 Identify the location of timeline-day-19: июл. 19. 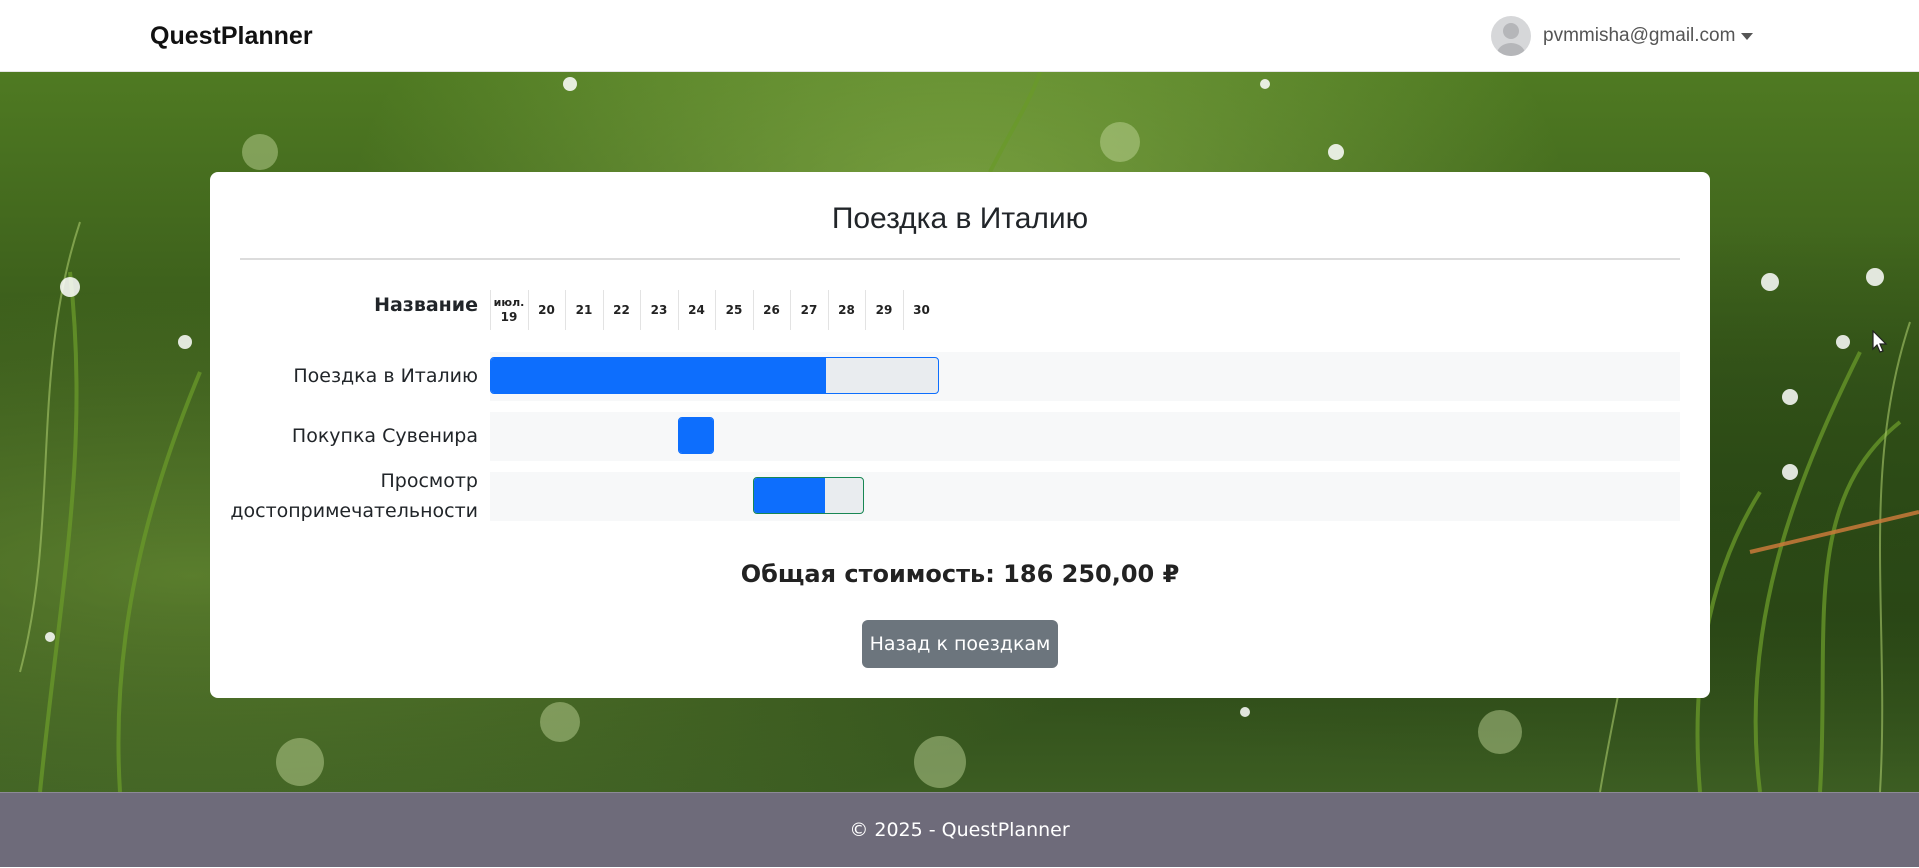
(508, 310).